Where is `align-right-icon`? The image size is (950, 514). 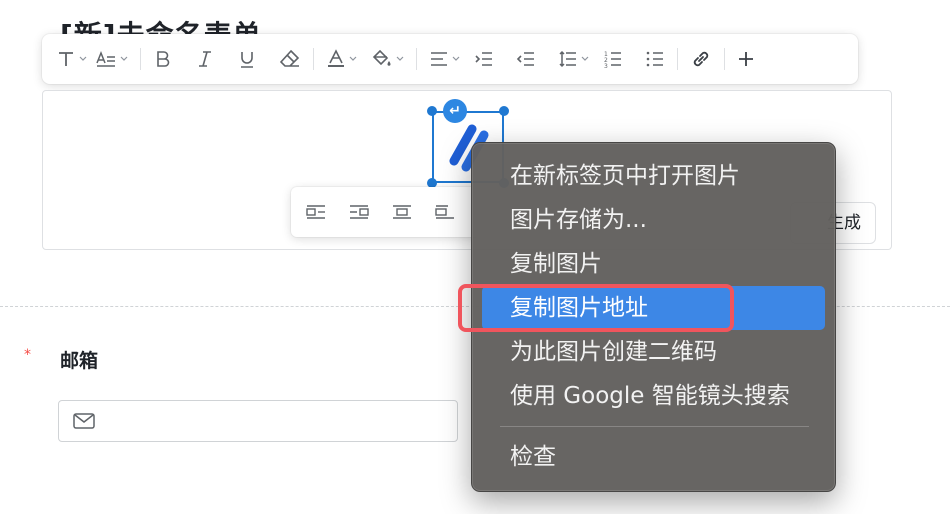
align-right-icon is located at coordinates (359, 212).